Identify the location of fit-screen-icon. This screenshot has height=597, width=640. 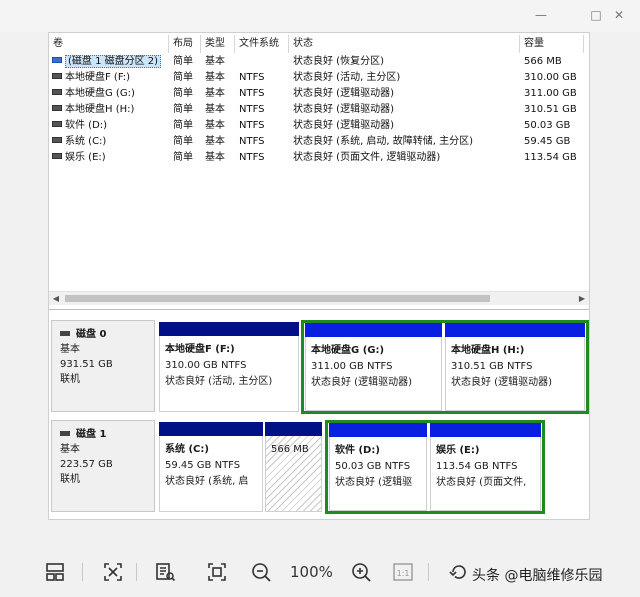
(217, 572).